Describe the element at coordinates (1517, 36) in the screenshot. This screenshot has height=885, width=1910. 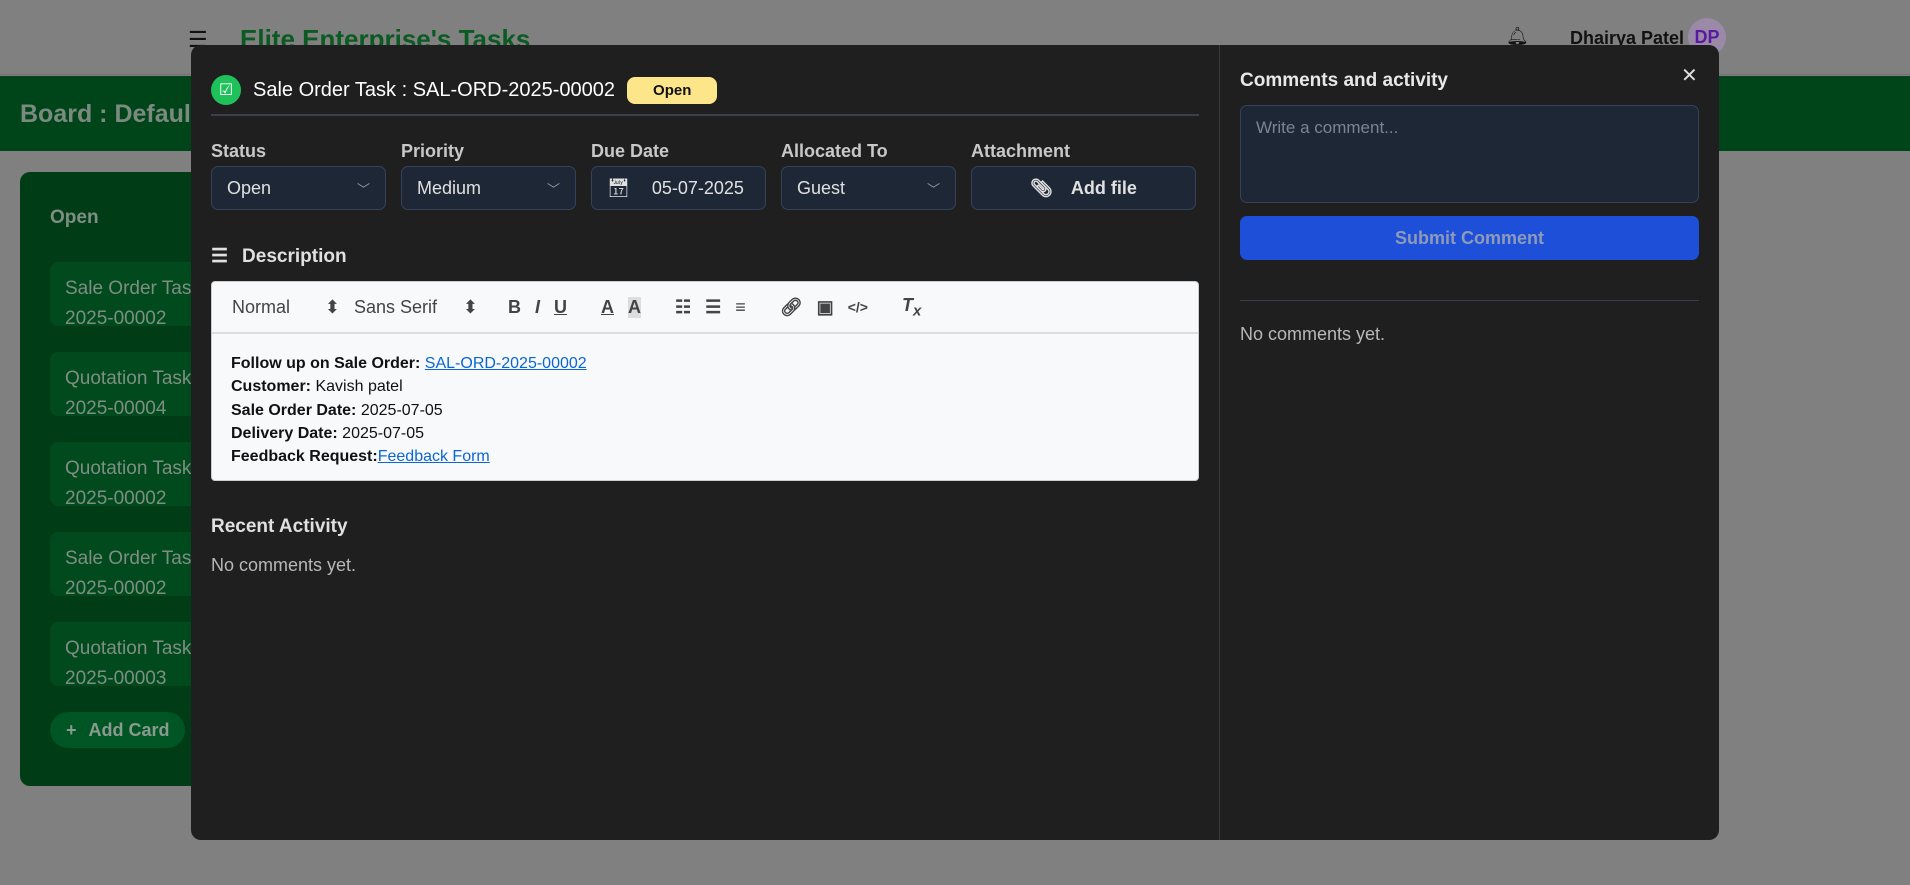
I see `bell-icon: 🔔︎` at that location.